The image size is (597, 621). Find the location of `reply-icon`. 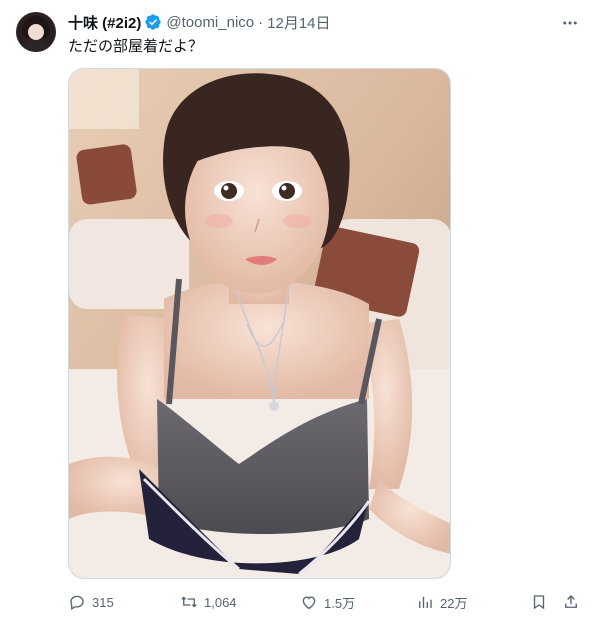

reply-icon is located at coordinates (77, 602).